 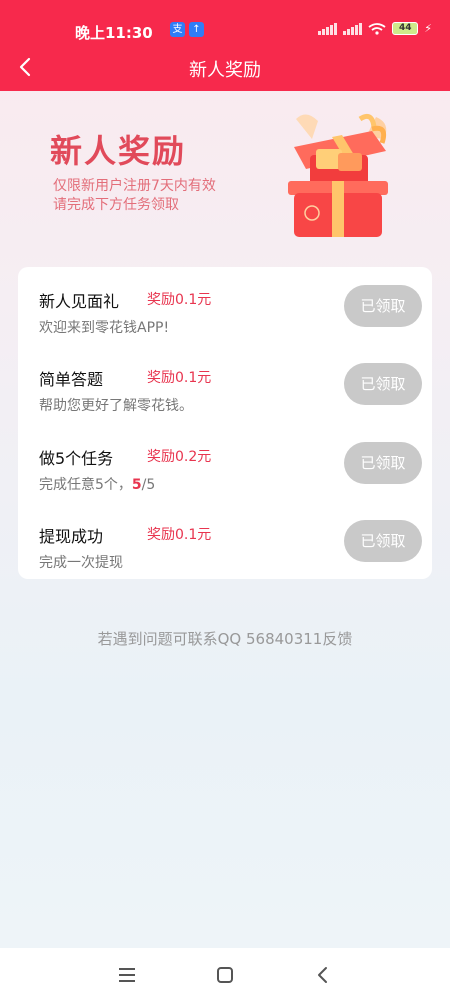 What do you see at coordinates (134, 186) in the screenshot?
I see `banner-subtitle-line1: 仅限新用户注册7天内有效` at bounding box center [134, 186].